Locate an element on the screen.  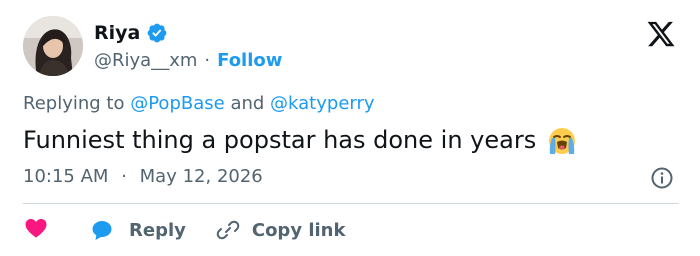
link-icon is located at coordinates (228, 230).